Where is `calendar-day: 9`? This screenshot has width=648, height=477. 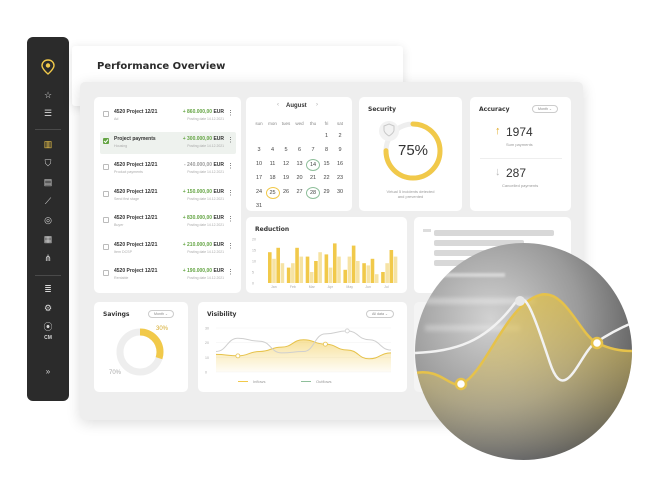
calendar-day: 9 is located at coordinates (340, 150).